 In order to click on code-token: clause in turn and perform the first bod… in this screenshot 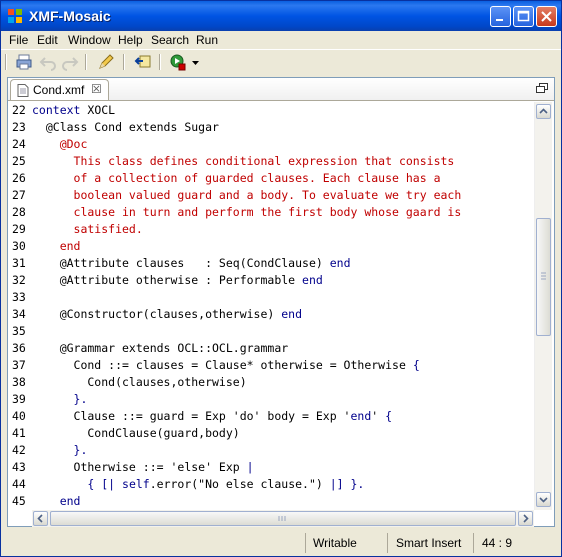, I will do `click(247, 212)`.